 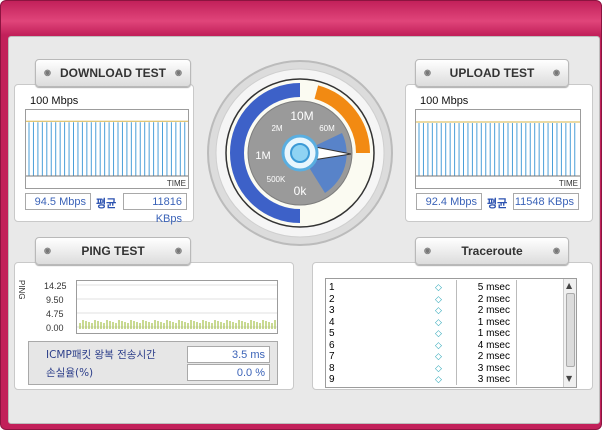 I want to click on upload-title: UPLOAD TEST, so click(x=492, y=73).